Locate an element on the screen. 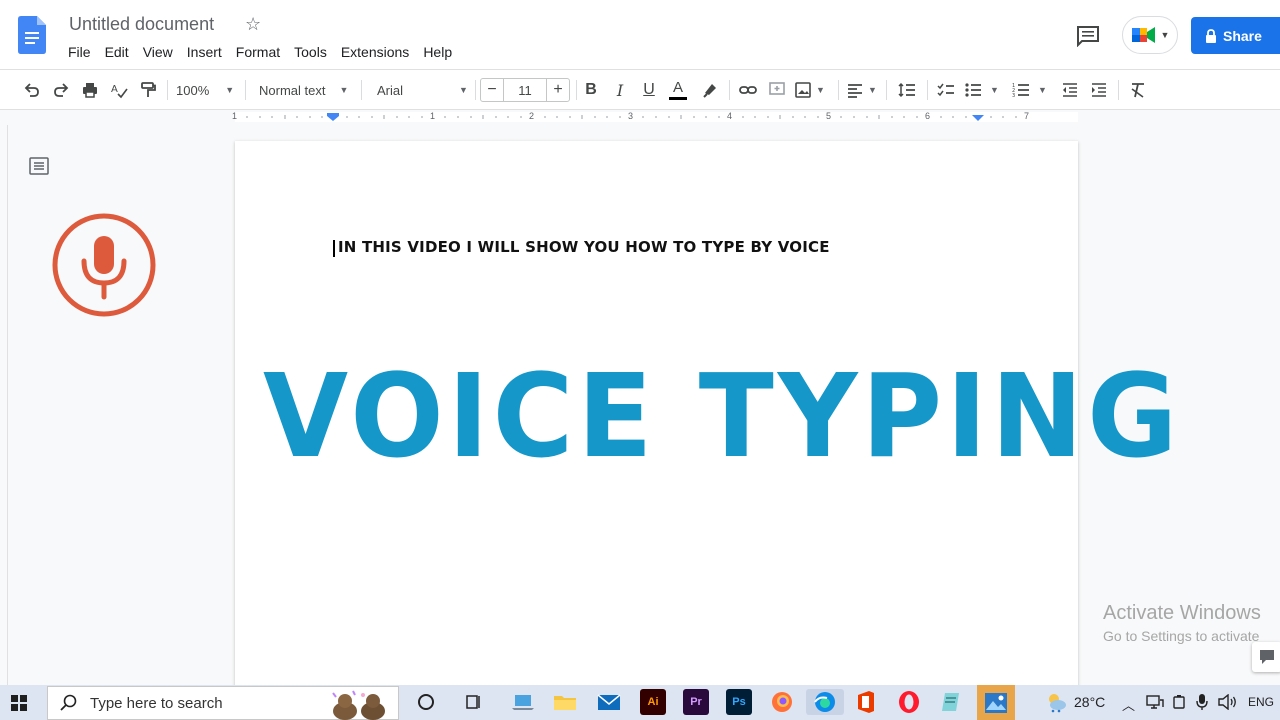 This screenshot has width=1280, height=720. numbered-list-icon: 1 2 3 ▼ is located at coordinates (1032, 90).